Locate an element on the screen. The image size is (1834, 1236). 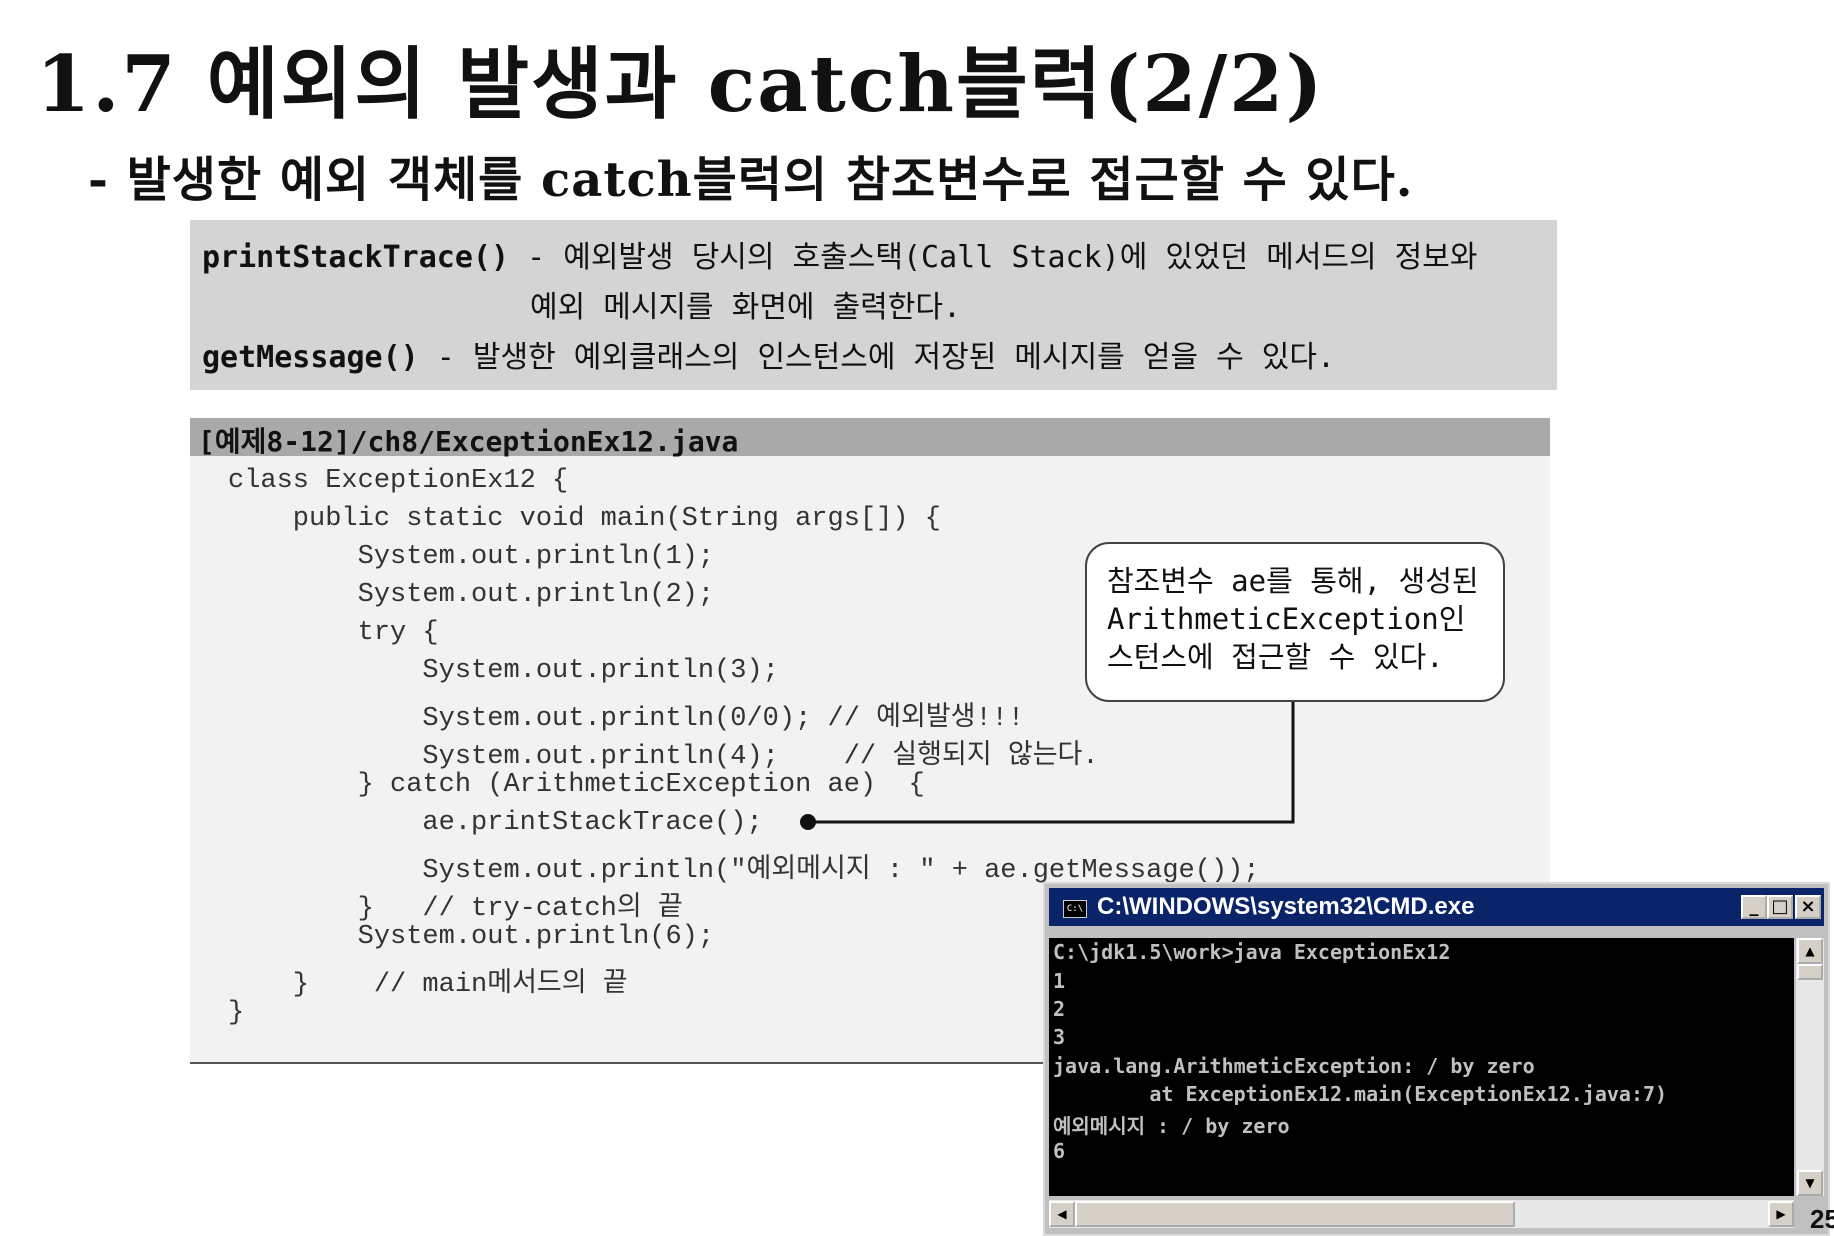
horizontal-scrollbar: ◀ ▶ is located at coordinates (1421, 1214).